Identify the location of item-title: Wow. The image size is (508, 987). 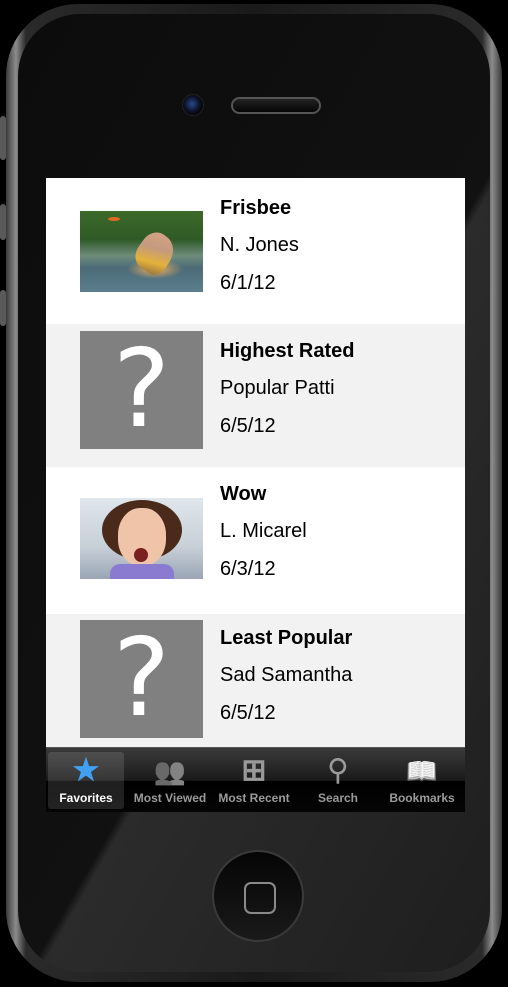
(243, 494).